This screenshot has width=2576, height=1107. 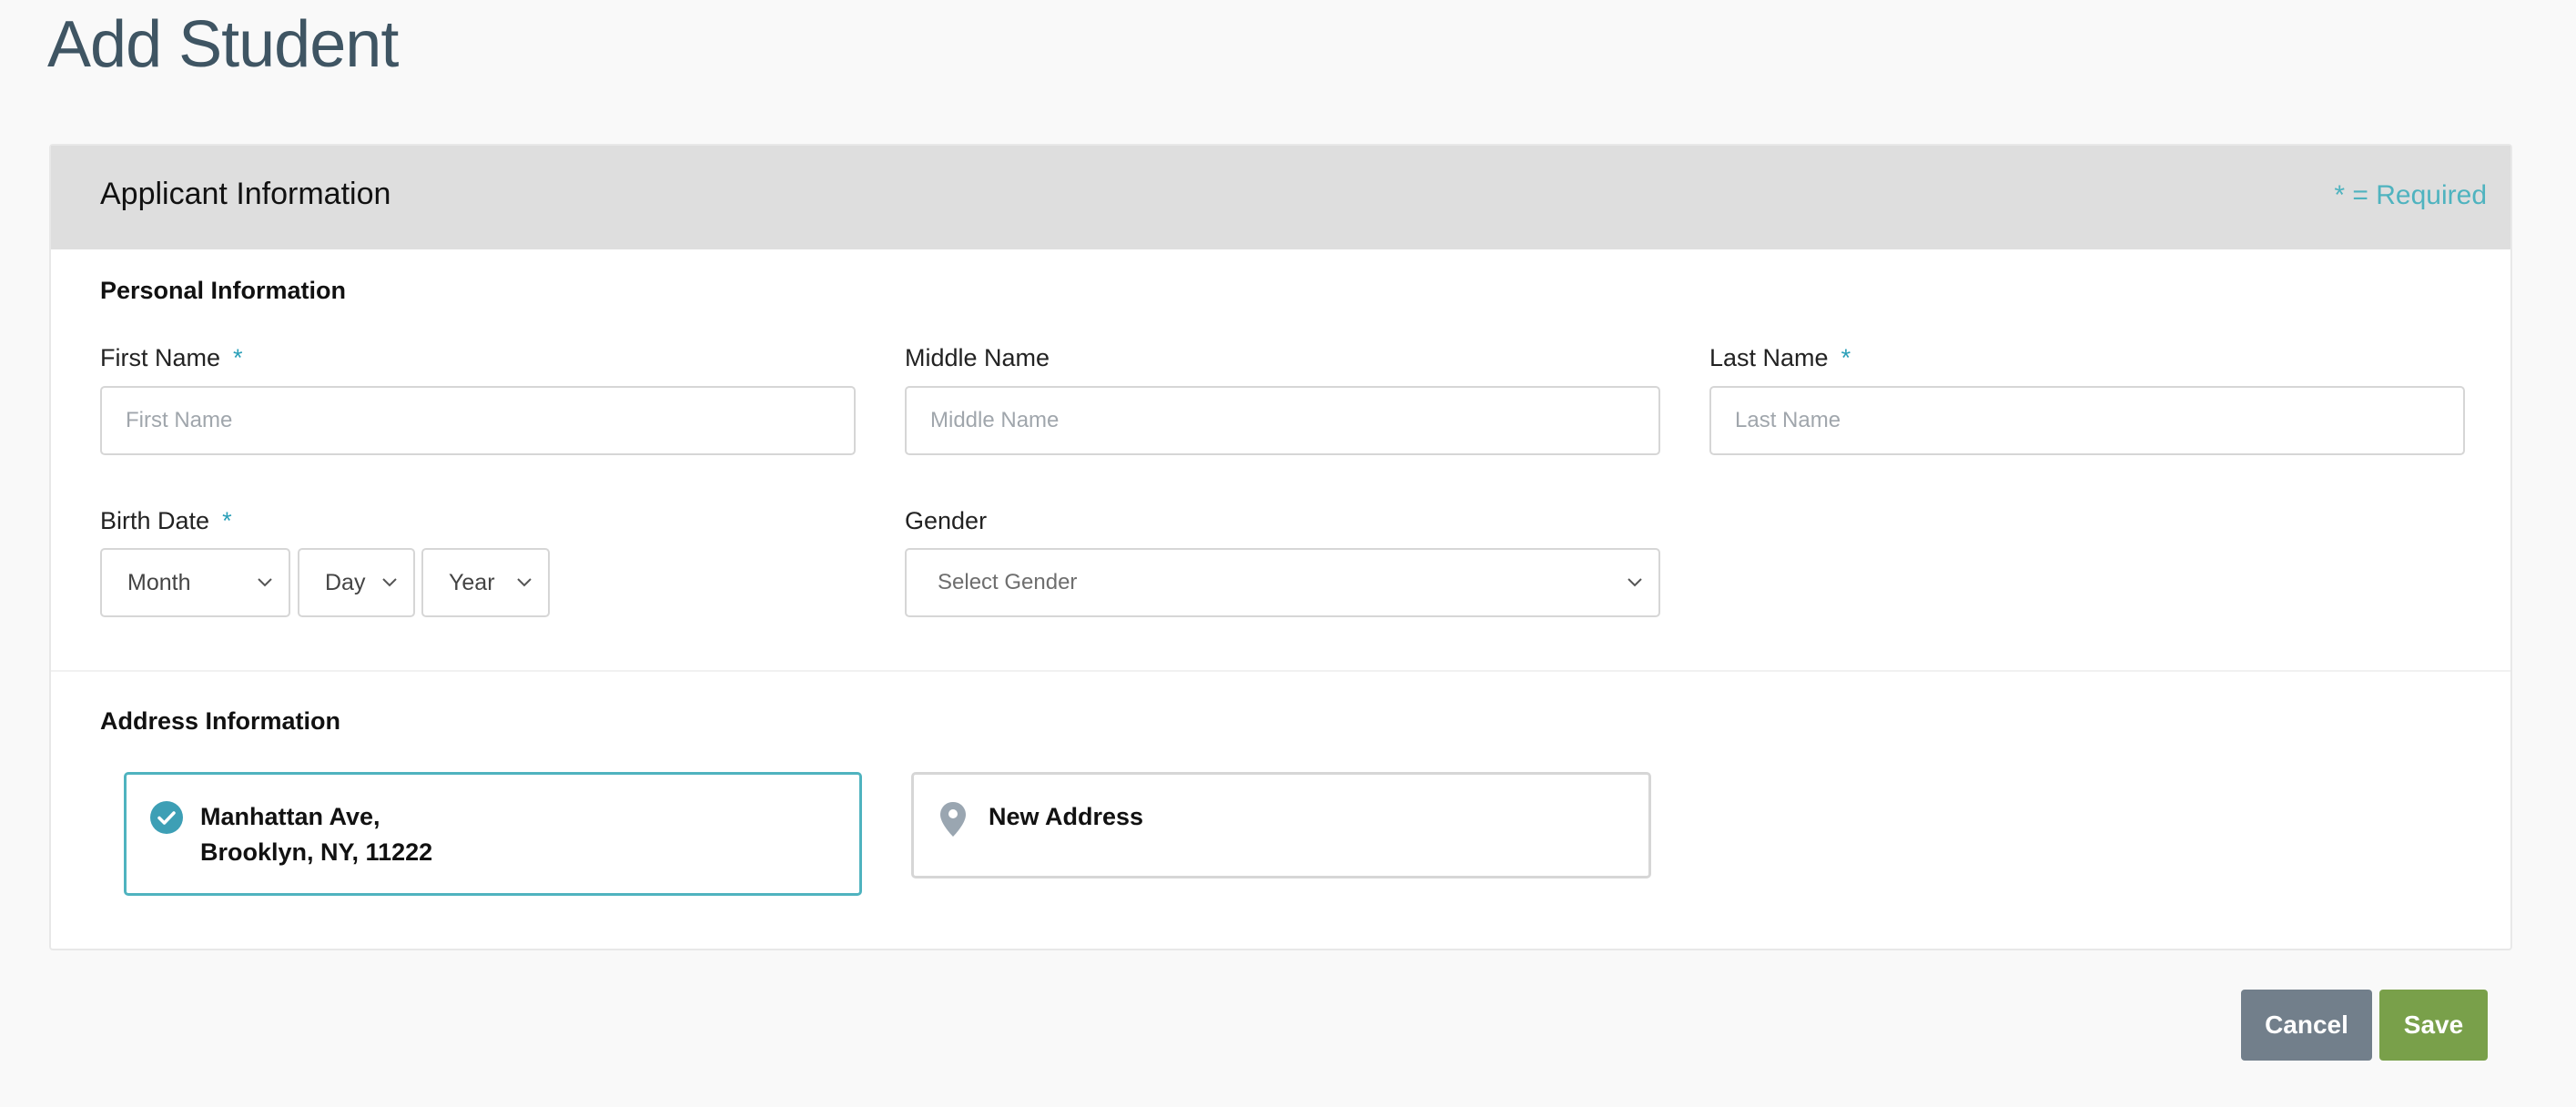 What do you see at coordinates (160, 357) in the screenshot?
I see `first-name-label-text: First Name` at bounding box center [160, 357].